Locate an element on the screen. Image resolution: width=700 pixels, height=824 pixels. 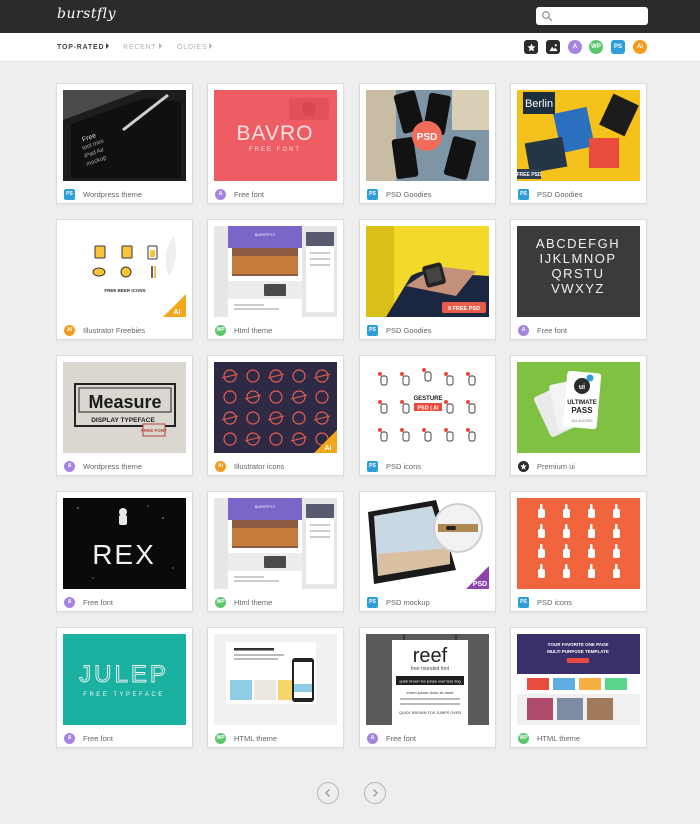
card-thumbnail: JULEP FREE TYPEFACE is located at coordinates (124, 679).